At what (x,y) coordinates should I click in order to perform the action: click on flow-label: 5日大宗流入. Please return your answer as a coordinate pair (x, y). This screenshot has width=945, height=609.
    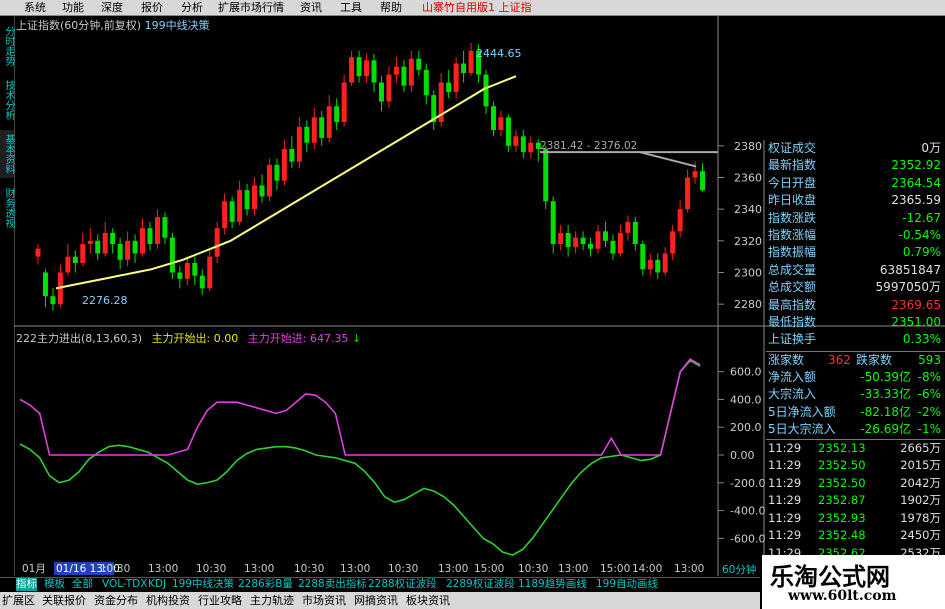
    Looking at the image, I should click on (802, 429).